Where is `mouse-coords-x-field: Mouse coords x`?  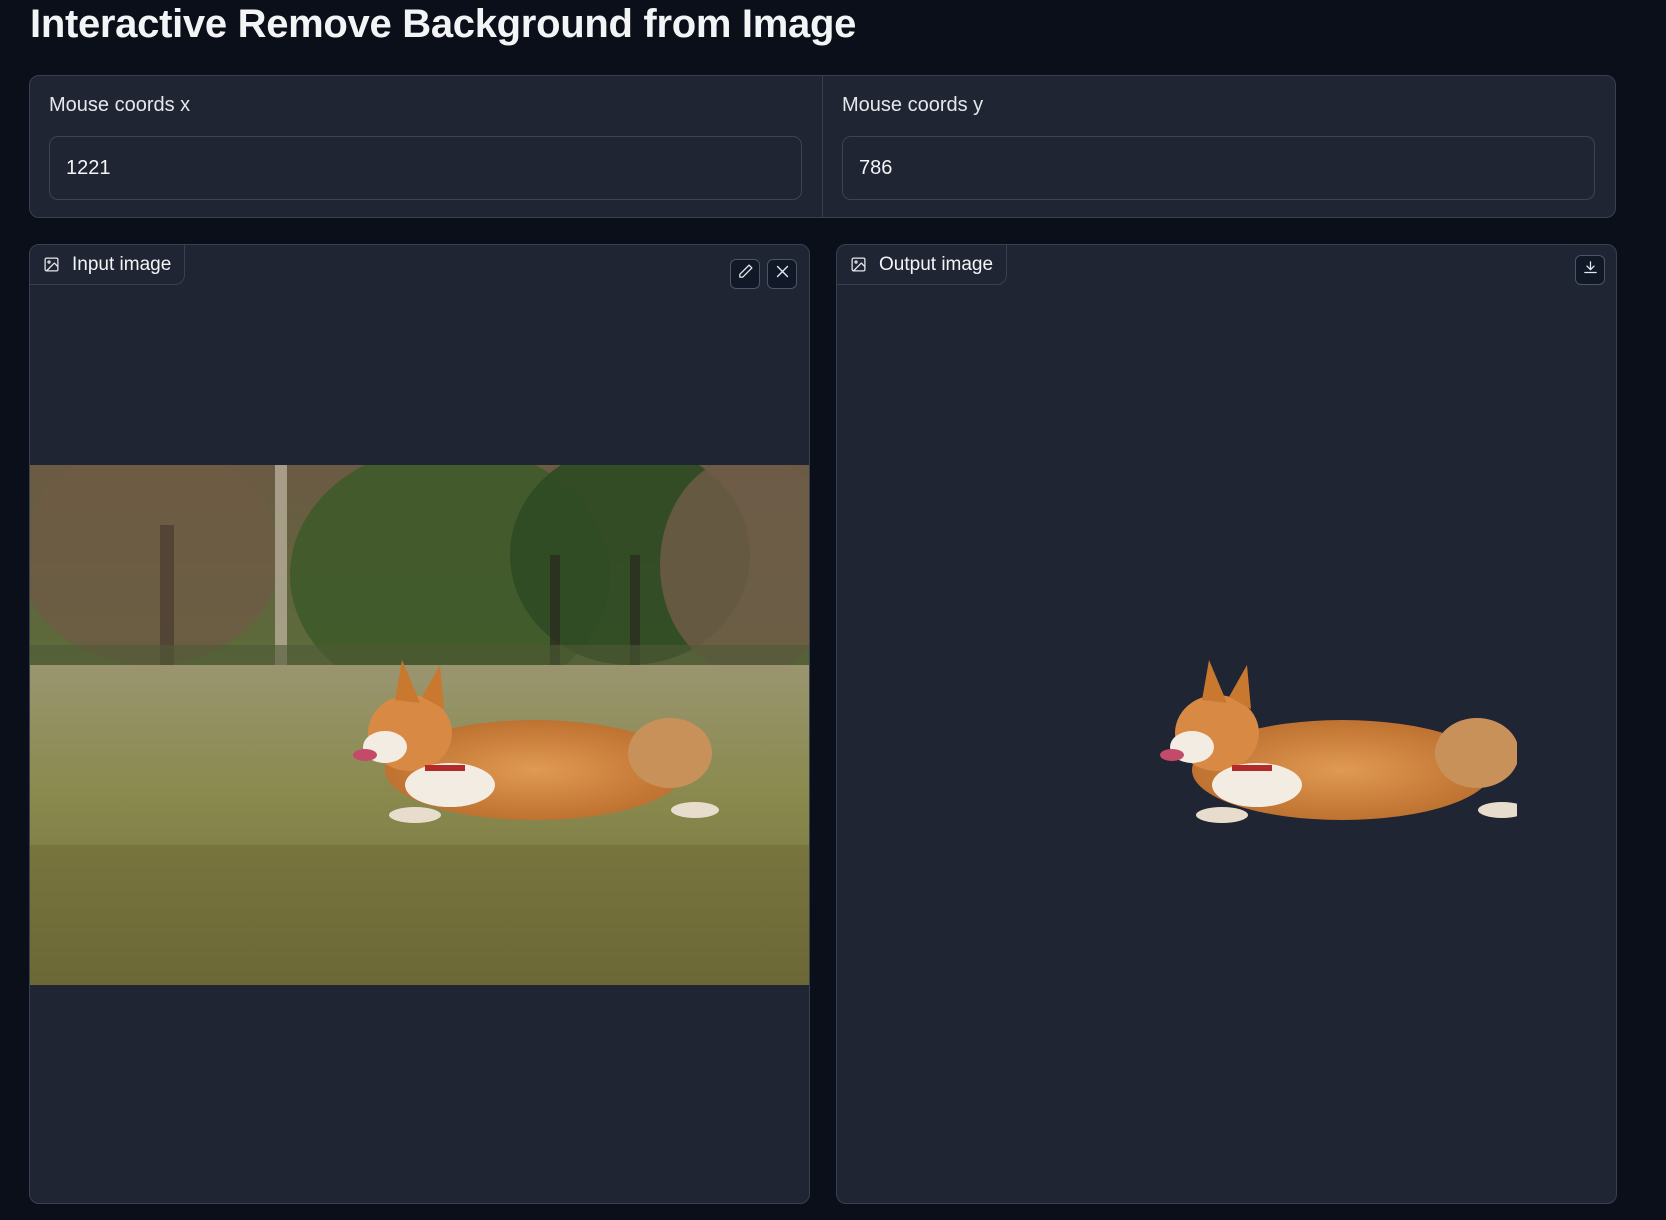
mouse-coords-x-field: Mouse coords x is located at coordinates (426, 146).